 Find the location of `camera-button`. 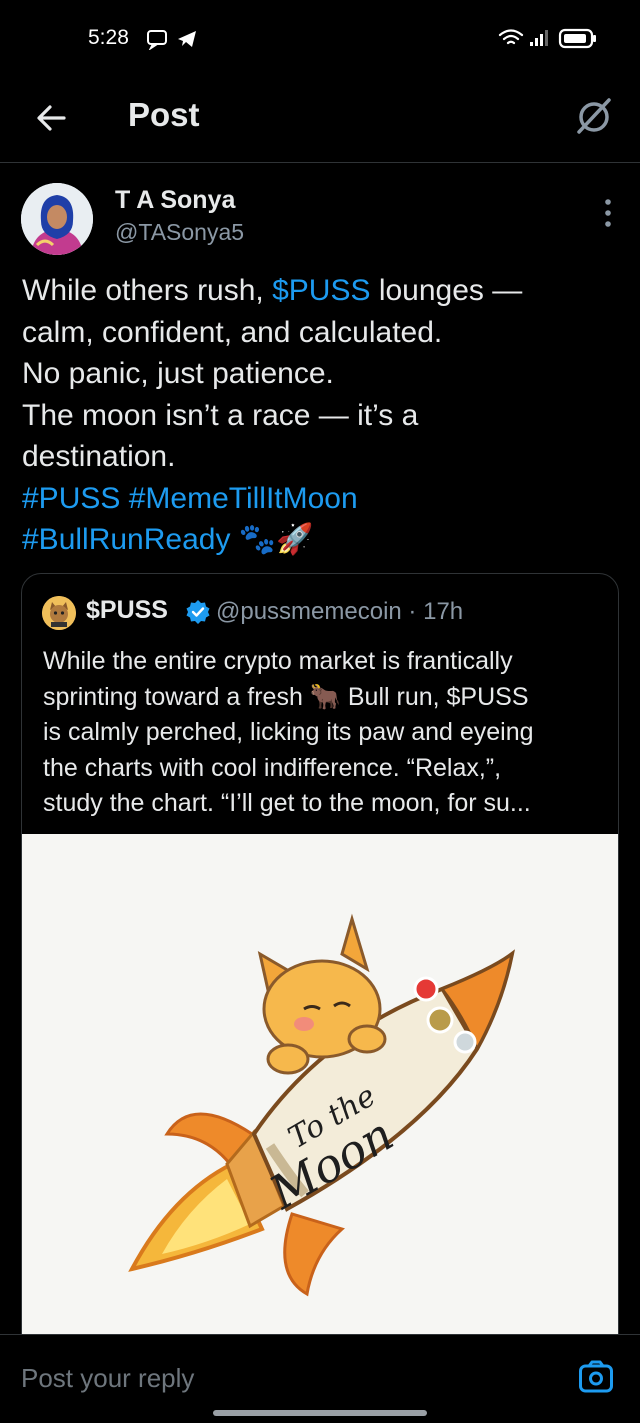

camera-button is located at coordinates (596, 1377).